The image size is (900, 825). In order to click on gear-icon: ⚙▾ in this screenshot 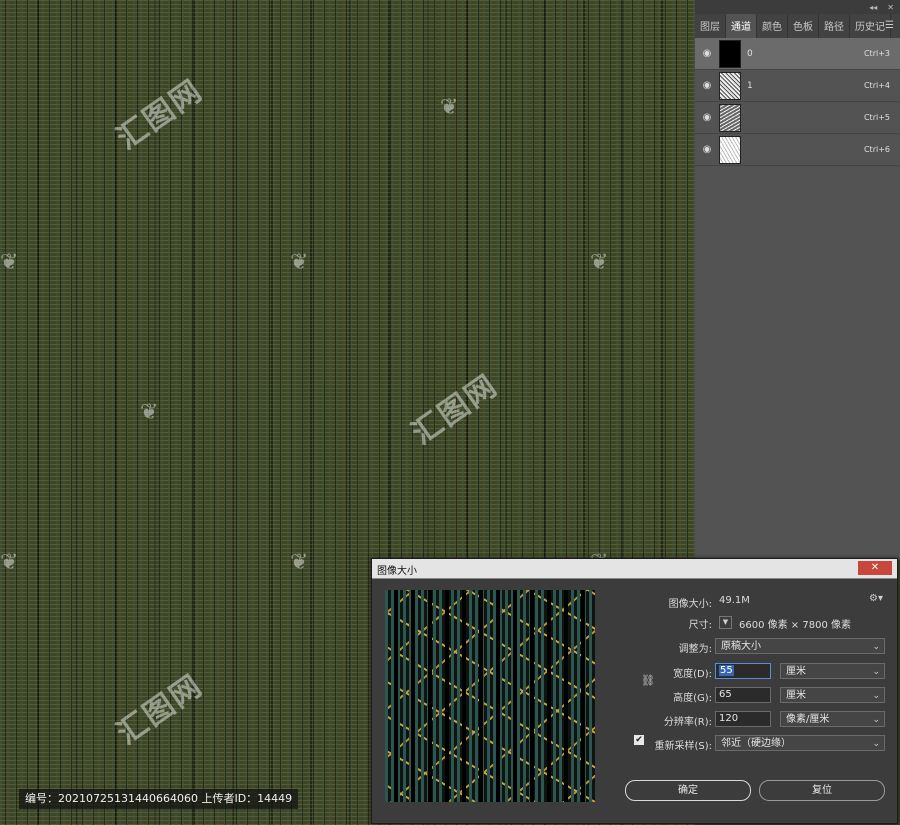, I will do `click(876, 598)`.